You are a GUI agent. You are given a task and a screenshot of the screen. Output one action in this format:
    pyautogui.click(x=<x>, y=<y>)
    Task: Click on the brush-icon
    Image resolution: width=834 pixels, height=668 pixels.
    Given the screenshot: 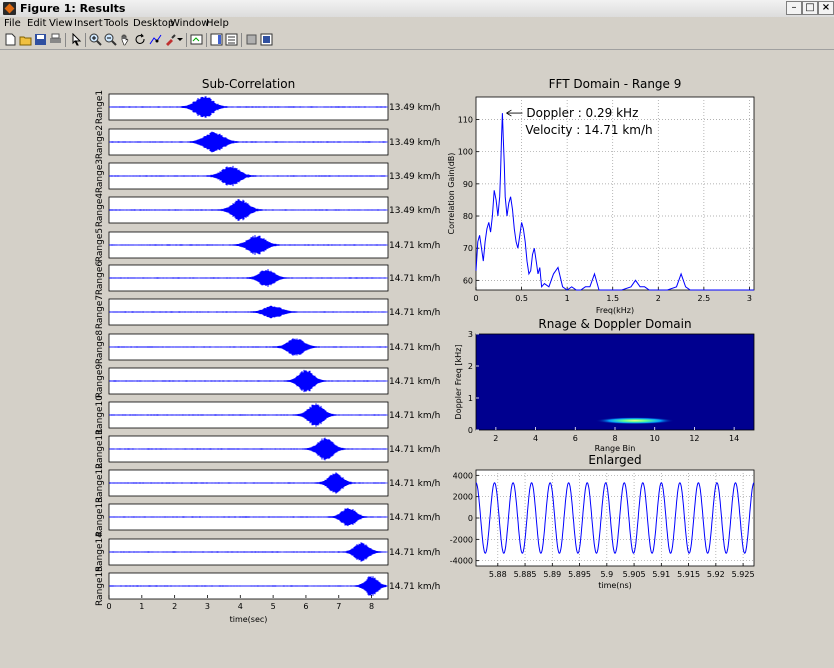 What is the action you would take?
    pyautogui.click(x=170, y=39)
    